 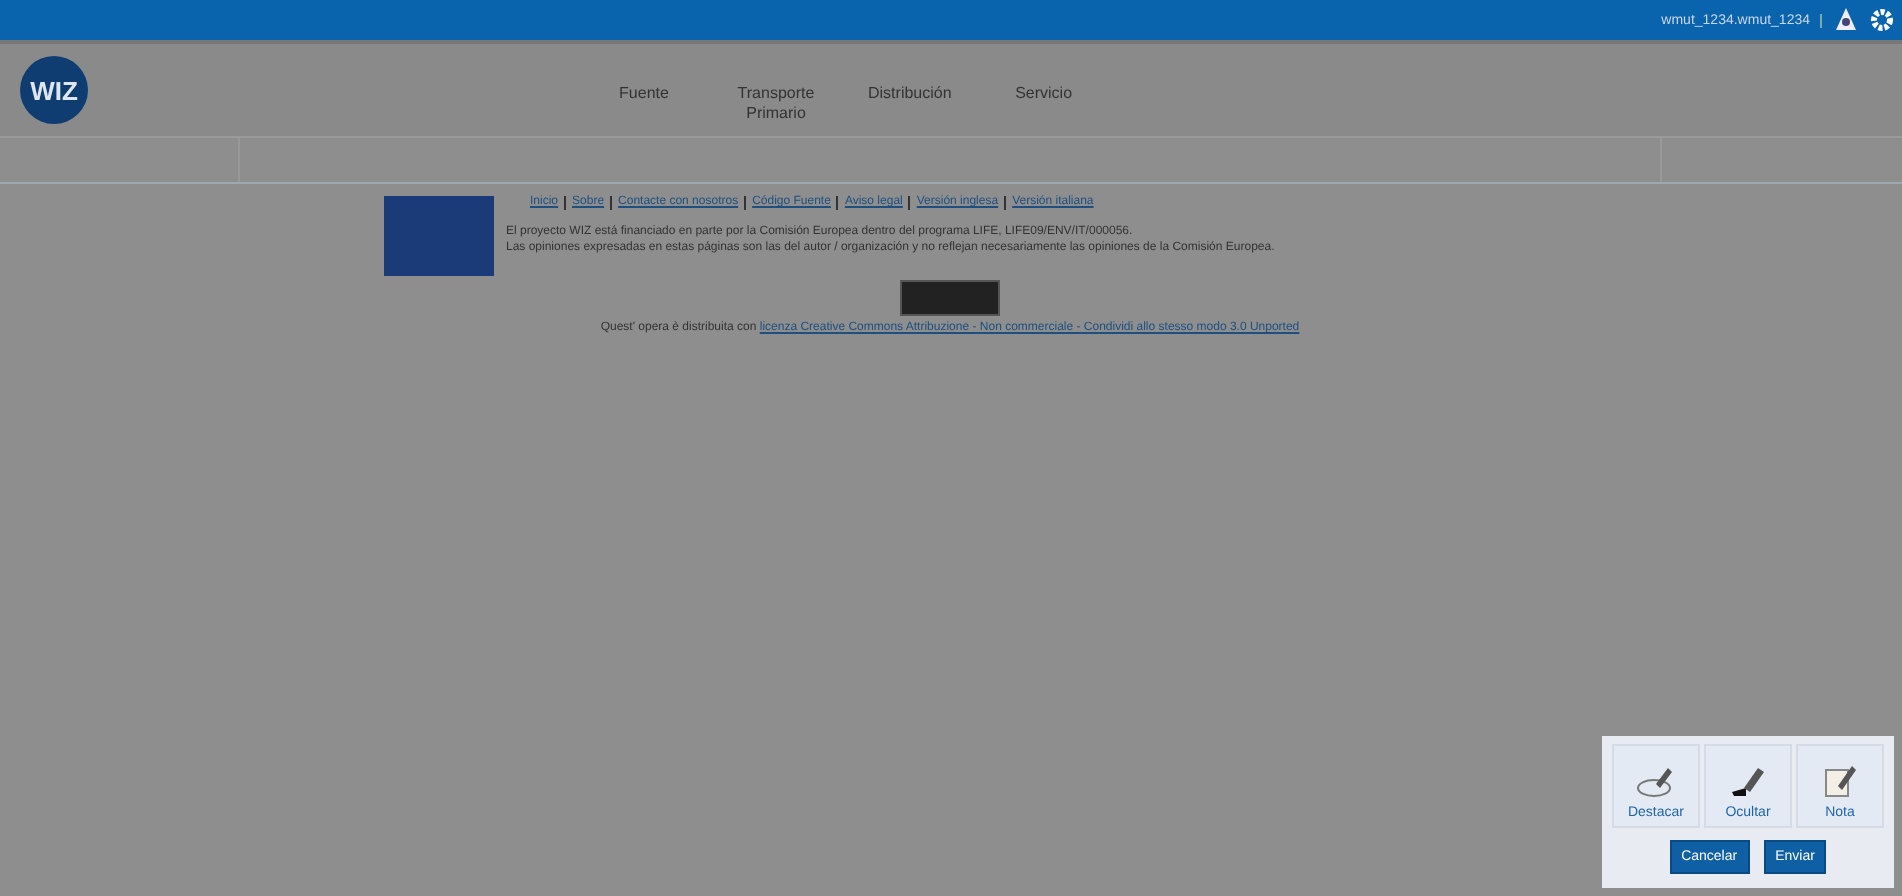 What do you see at coordinates (1043, 103) in the screenshot?
I see `nav-link: Servicio` at bounding box center [1043, 103].